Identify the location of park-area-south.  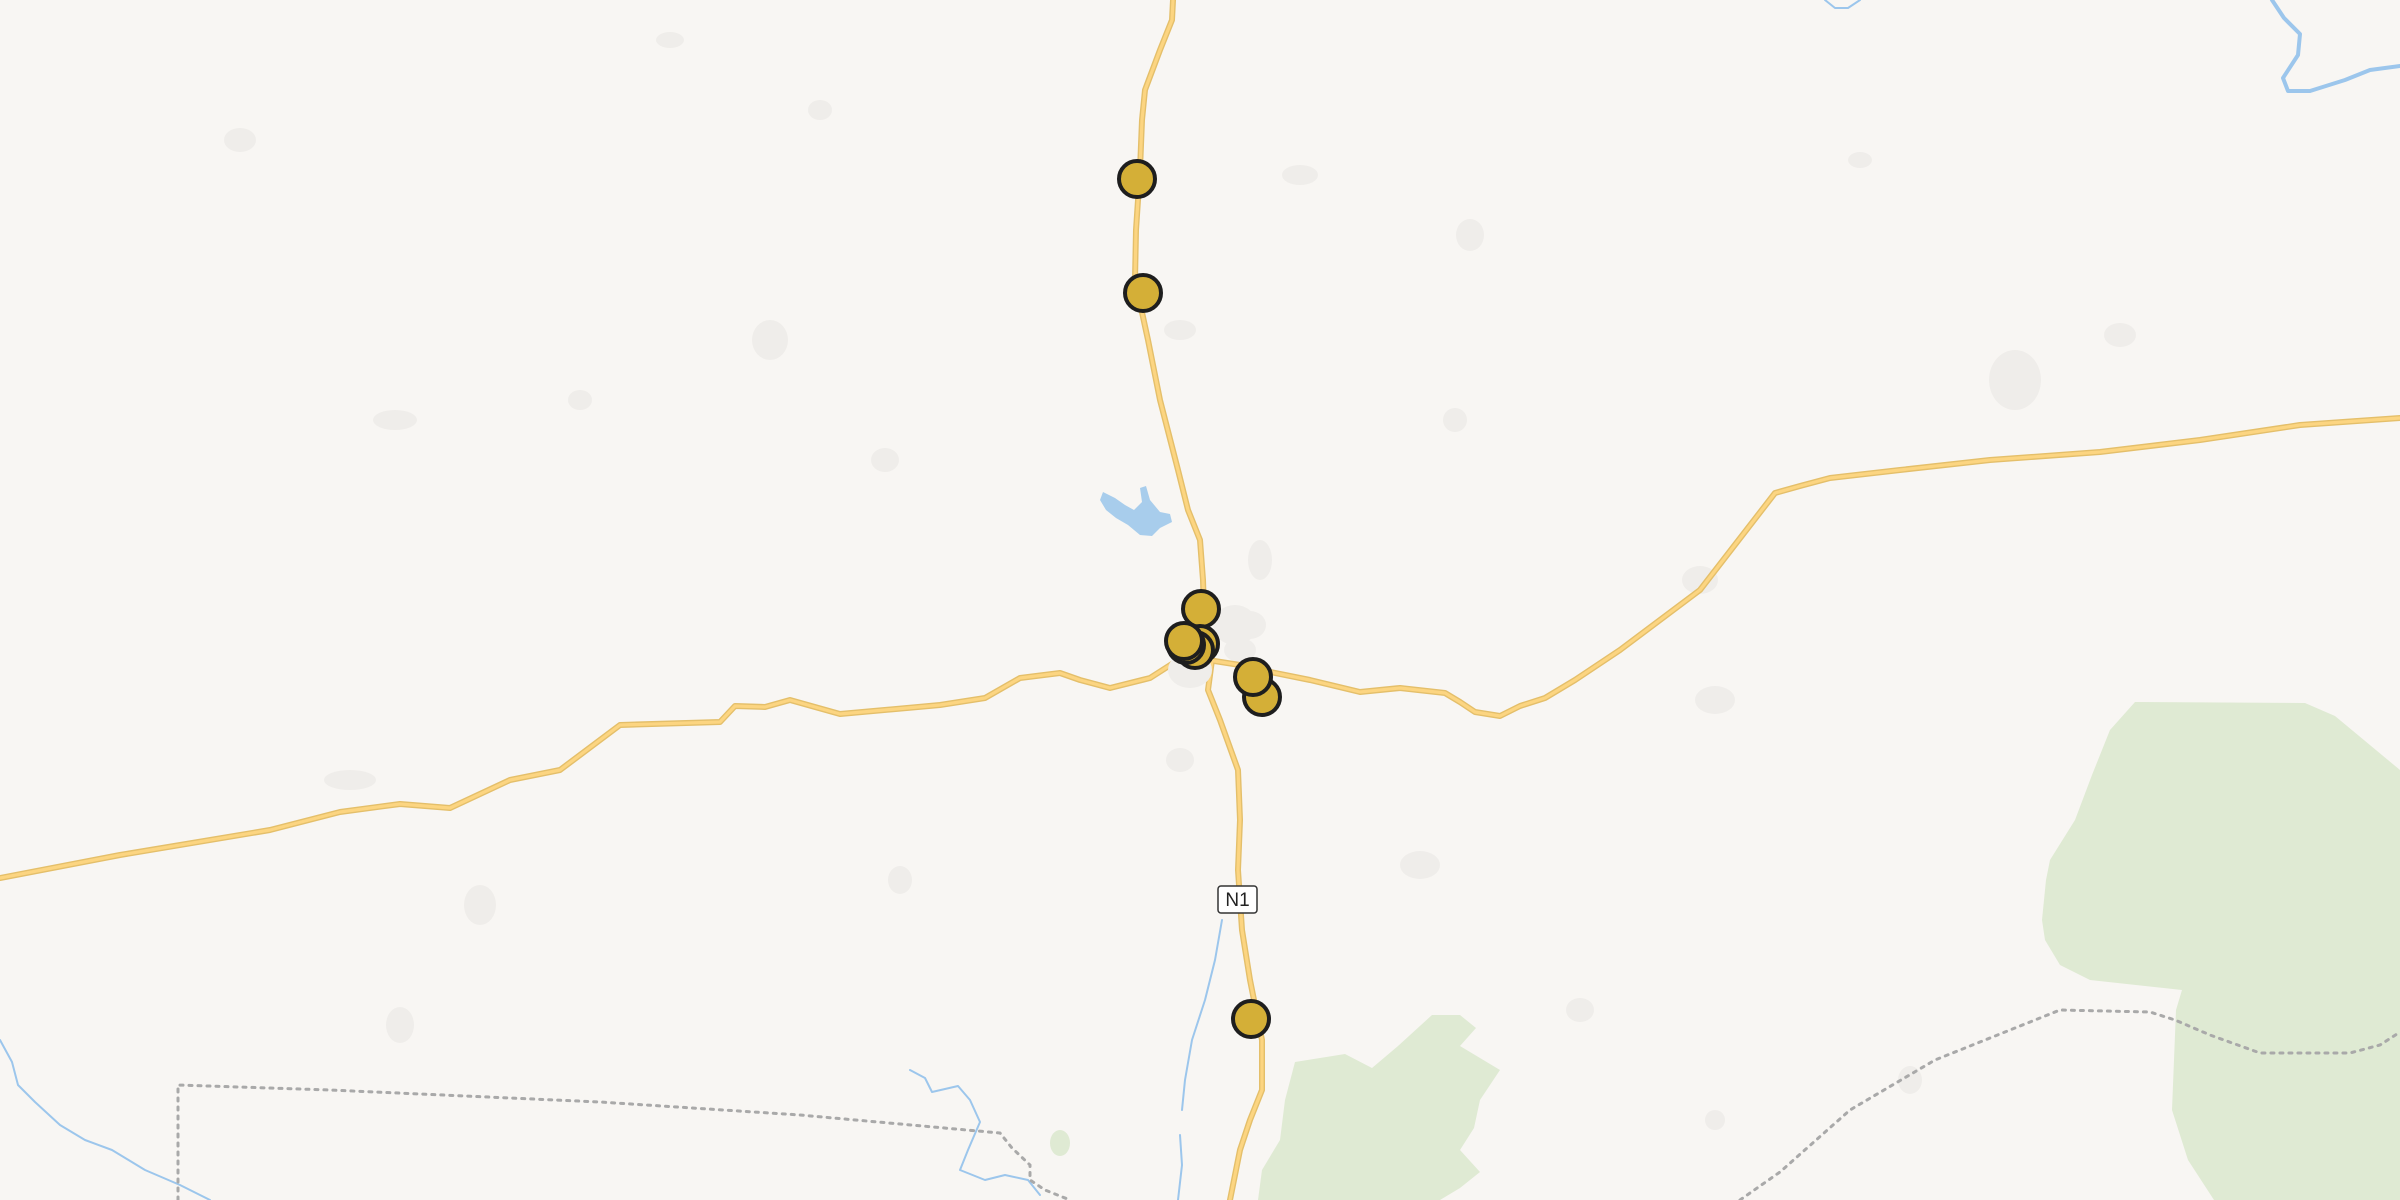
(1379, 1107).